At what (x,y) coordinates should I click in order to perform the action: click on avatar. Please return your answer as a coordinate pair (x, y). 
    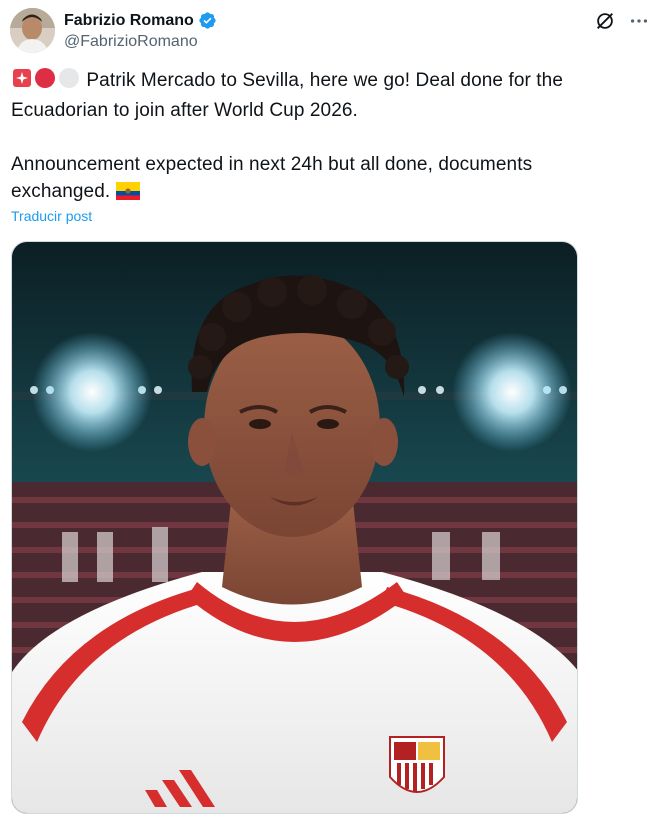
    Looking at the image, I should click on (32, 30).